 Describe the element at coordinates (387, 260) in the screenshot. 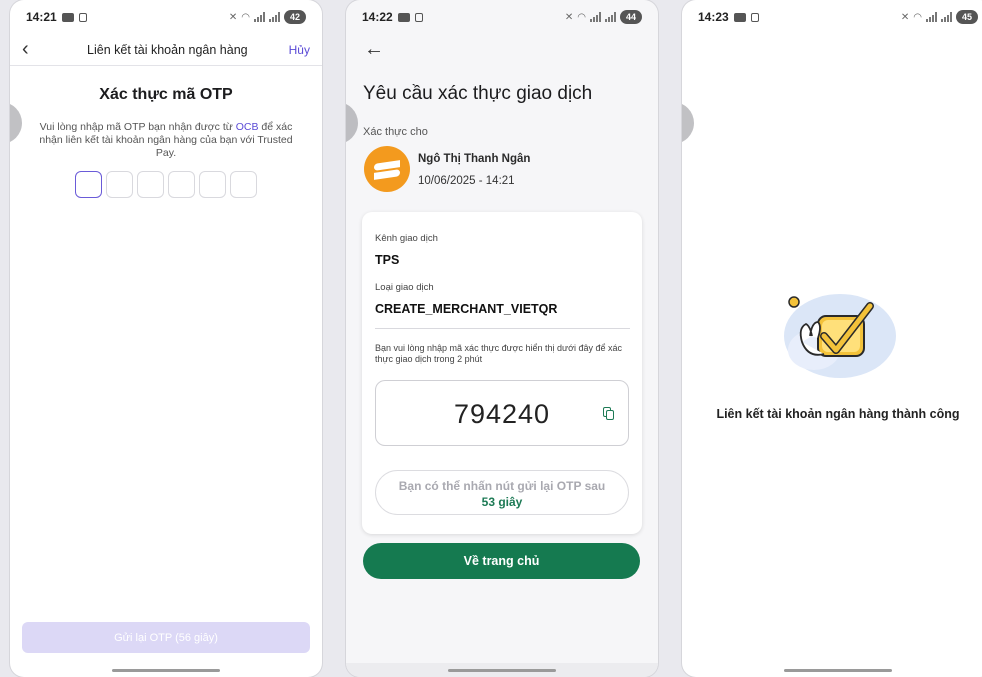

I see `channel-value: TPS` at that location.